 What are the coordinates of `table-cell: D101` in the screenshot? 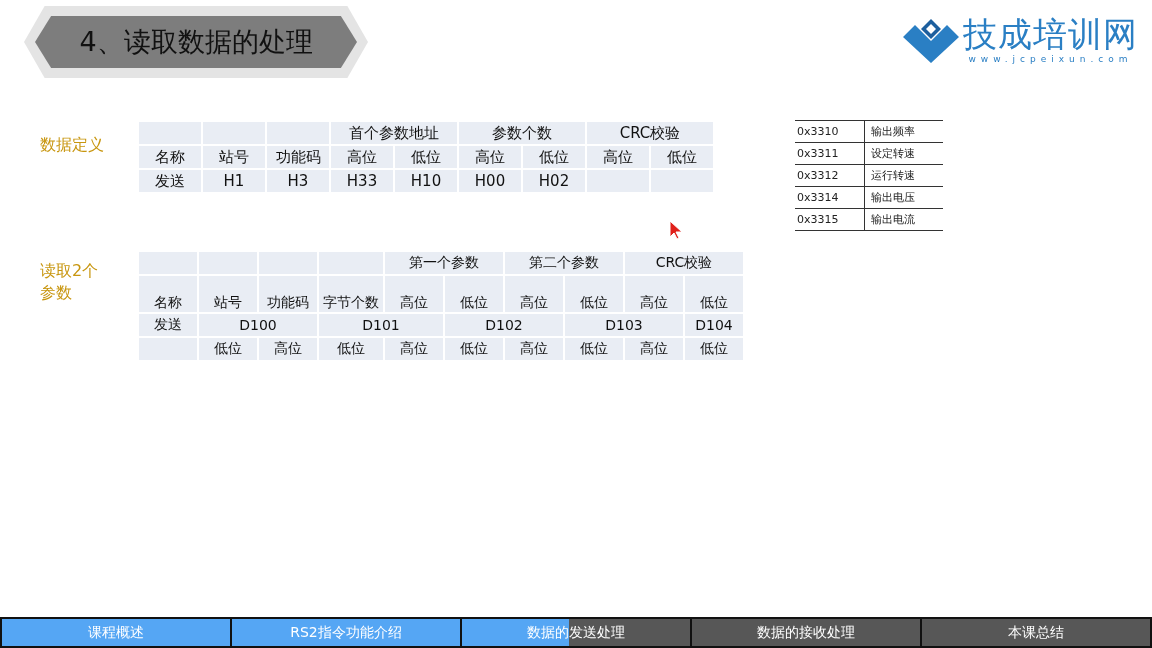 It's located at (381, 325).